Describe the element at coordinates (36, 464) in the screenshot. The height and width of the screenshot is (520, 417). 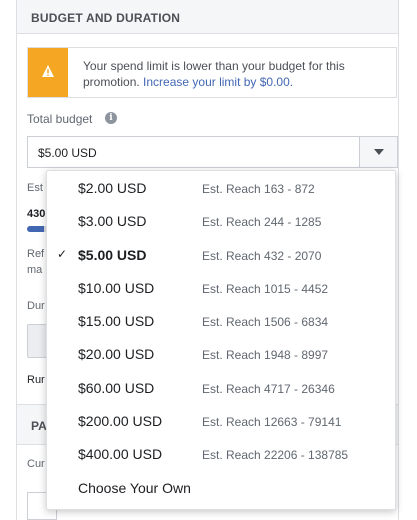
I see `currency-label: Cur` at that location.